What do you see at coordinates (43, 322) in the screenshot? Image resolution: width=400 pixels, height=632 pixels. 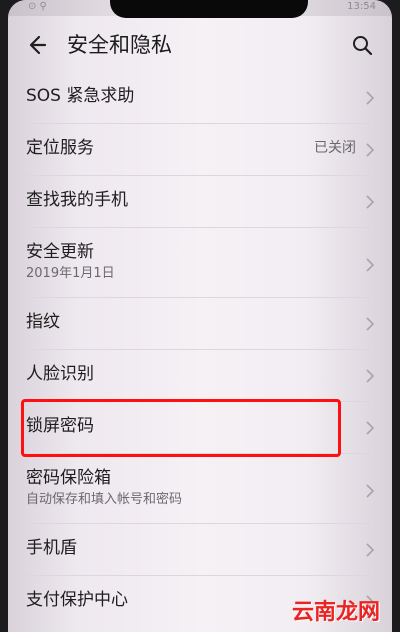 I see `item-label: 指纹` at bounding box center [43, 322].